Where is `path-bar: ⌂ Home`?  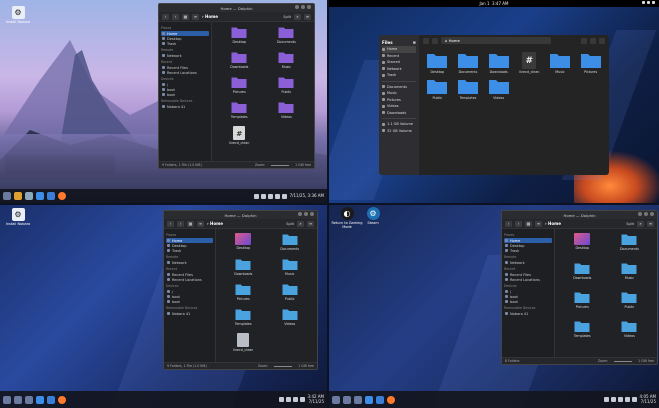 path-bar: ⌂ Home is located at coordinates (496, 40).